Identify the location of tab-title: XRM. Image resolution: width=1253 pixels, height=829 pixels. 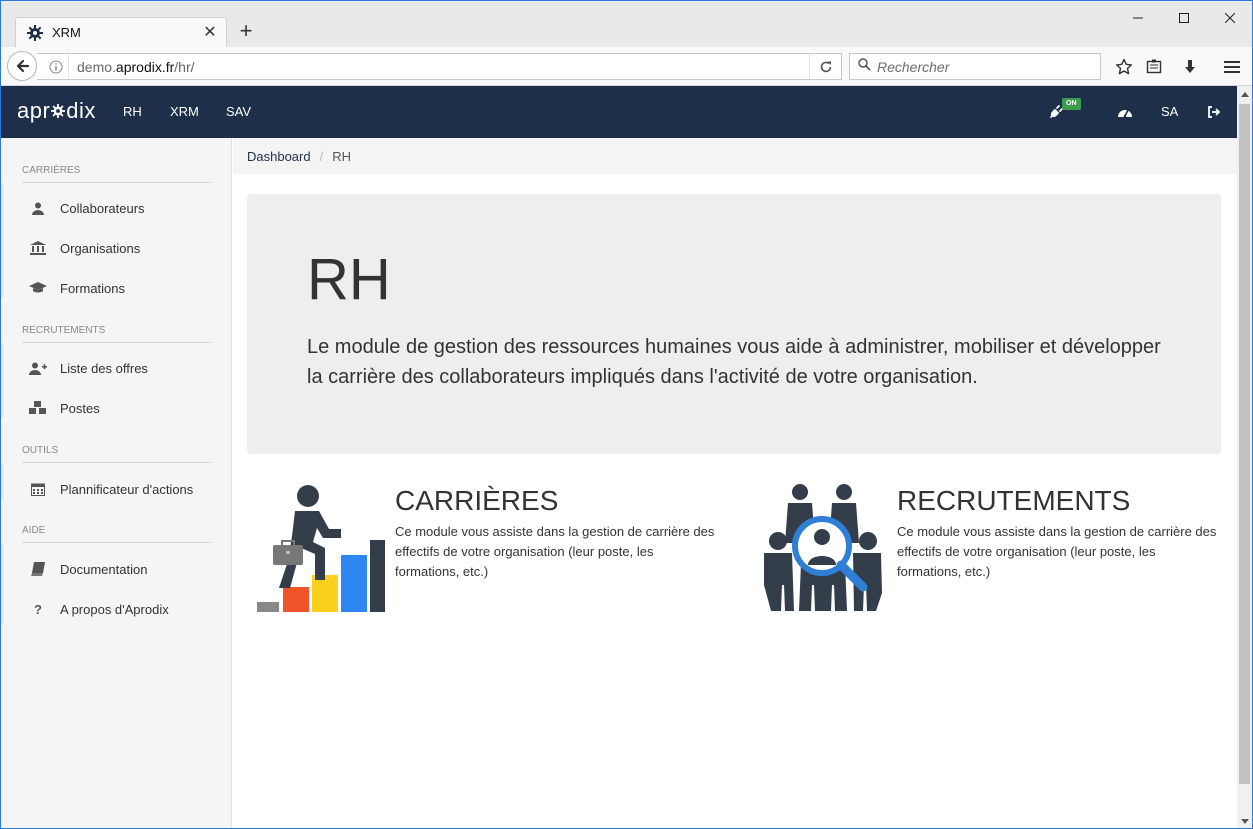
(66, 32).